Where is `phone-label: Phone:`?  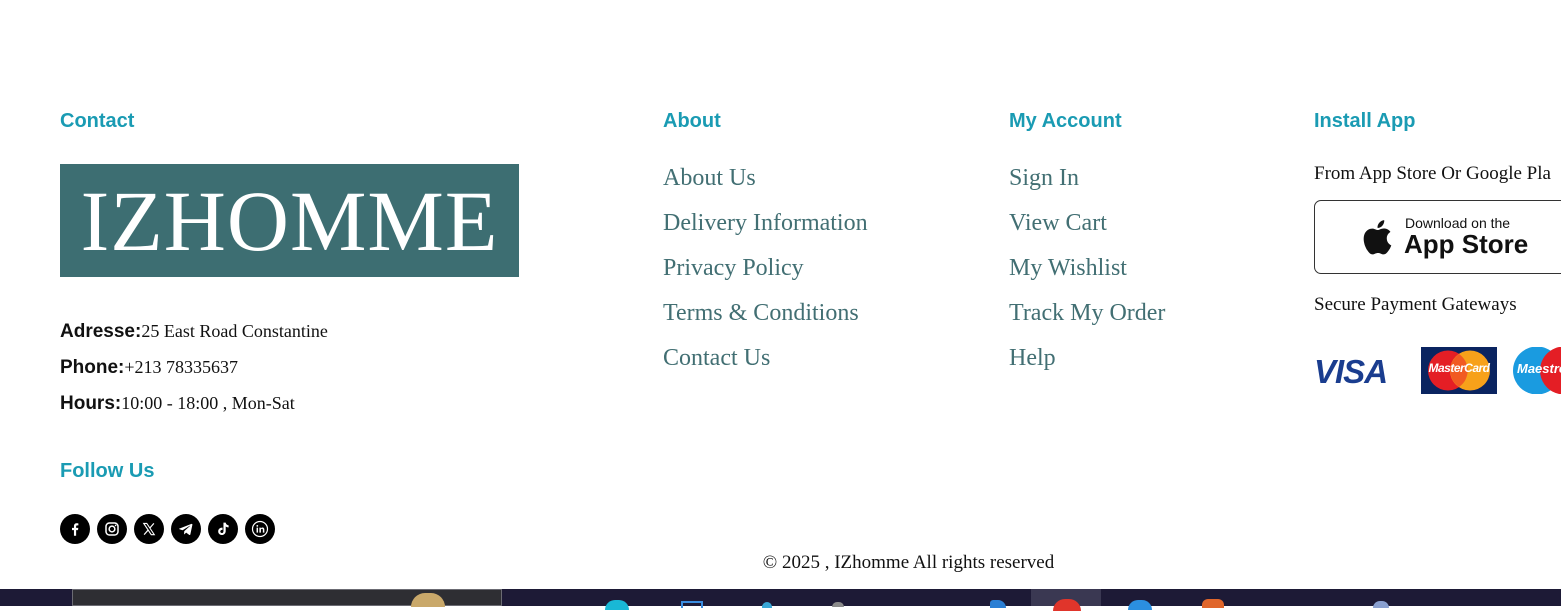
phone-label: Phone: is located at coordinates (92, 367).